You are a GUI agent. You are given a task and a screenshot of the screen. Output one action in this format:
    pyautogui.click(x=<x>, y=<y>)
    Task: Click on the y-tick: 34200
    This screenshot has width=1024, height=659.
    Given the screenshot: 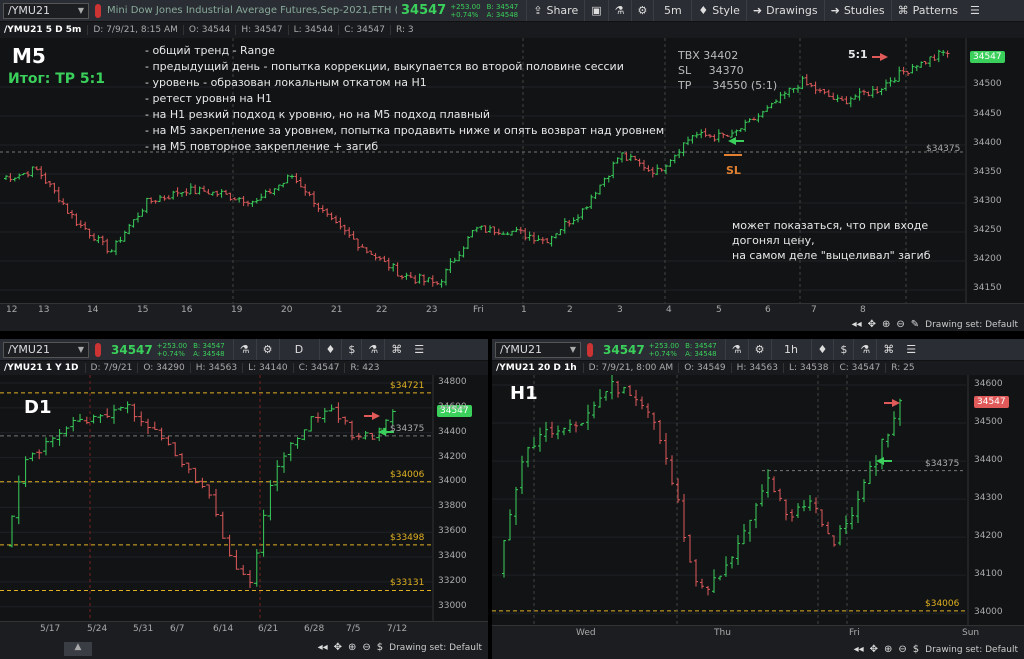 What is the action you would take?
    pyautogui.click(x=987, y=259)
    